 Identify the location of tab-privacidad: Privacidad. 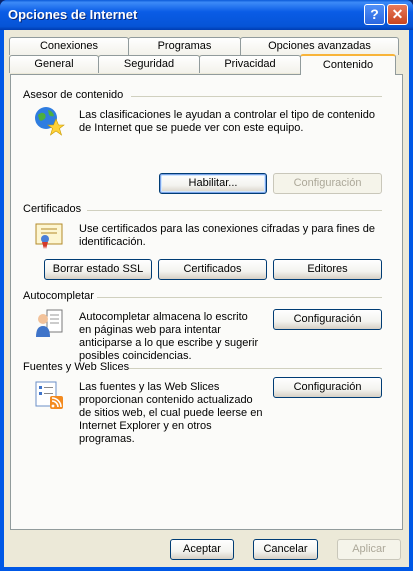
(250, 64).